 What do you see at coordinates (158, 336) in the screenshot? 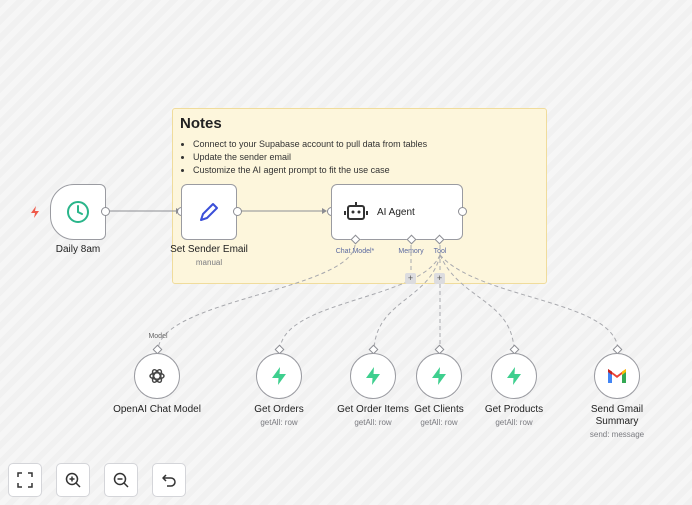
I see `model-port-label: Model` at bounding box center [158, 336].